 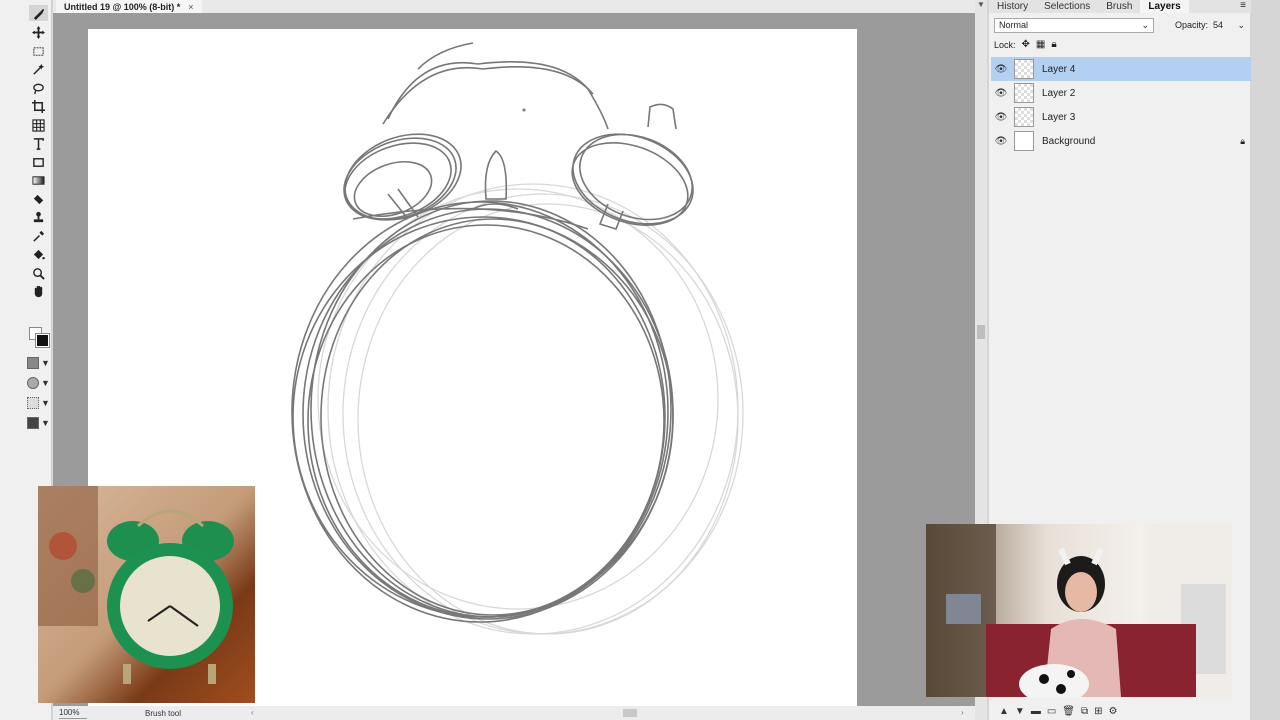 I want to click on scroll-left-arrow-icon: ‹, so click(x=252, y=712).